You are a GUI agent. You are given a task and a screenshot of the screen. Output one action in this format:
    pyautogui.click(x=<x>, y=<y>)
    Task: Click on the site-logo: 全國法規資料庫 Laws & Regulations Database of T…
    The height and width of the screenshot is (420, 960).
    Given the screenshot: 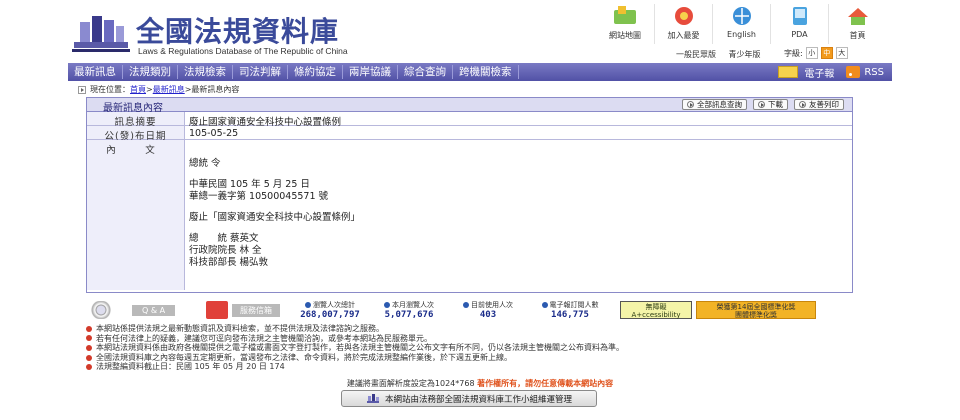 What is the action you would take?
    pyautogui.click(x=222, y=32)
    